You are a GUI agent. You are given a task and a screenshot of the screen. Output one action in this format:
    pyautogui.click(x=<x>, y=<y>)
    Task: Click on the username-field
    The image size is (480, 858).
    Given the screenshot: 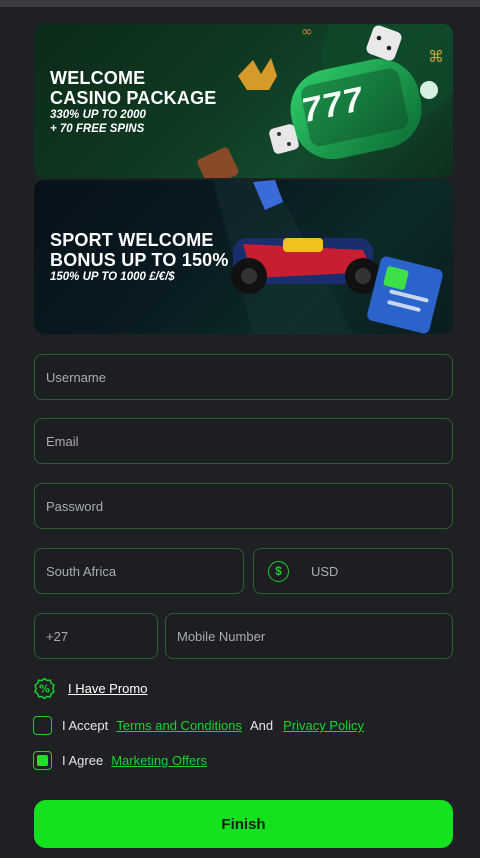 What is the action you would take?
    pyautogui.click(x=243, y=377)
    